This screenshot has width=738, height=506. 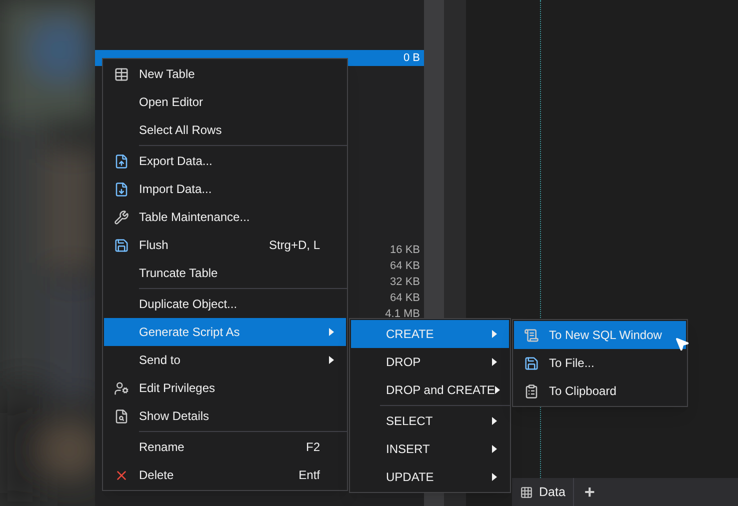 What do you see at coordinates (313, 447) in the screenshot?
I see `shortcut-label: F2` at bounding box center [313, 447].